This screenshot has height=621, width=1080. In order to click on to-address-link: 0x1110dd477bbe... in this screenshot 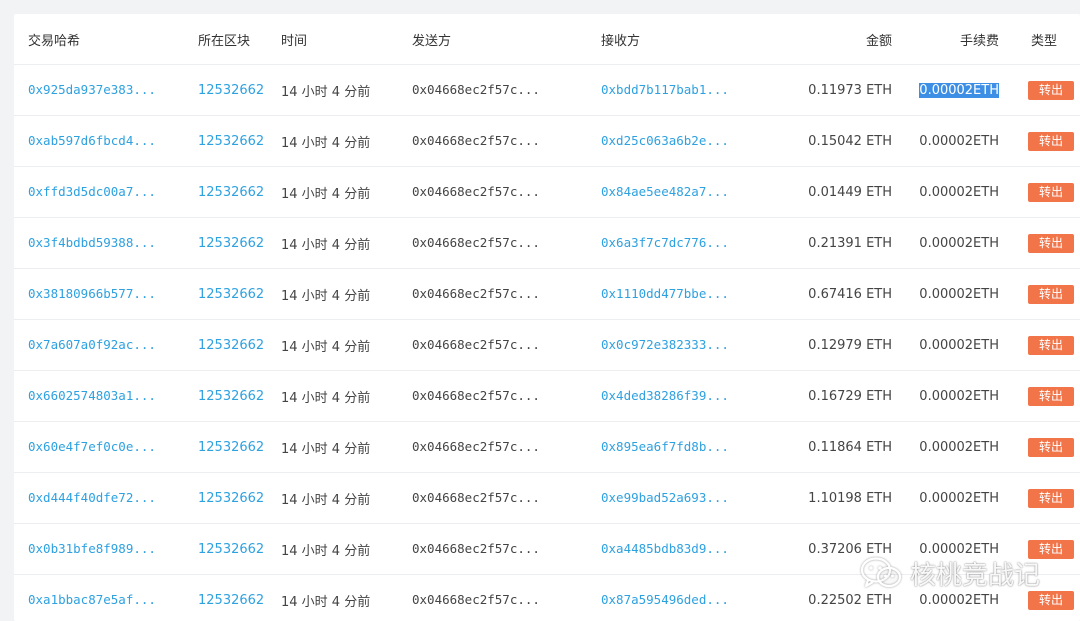, I will do `click(665, 293)`.